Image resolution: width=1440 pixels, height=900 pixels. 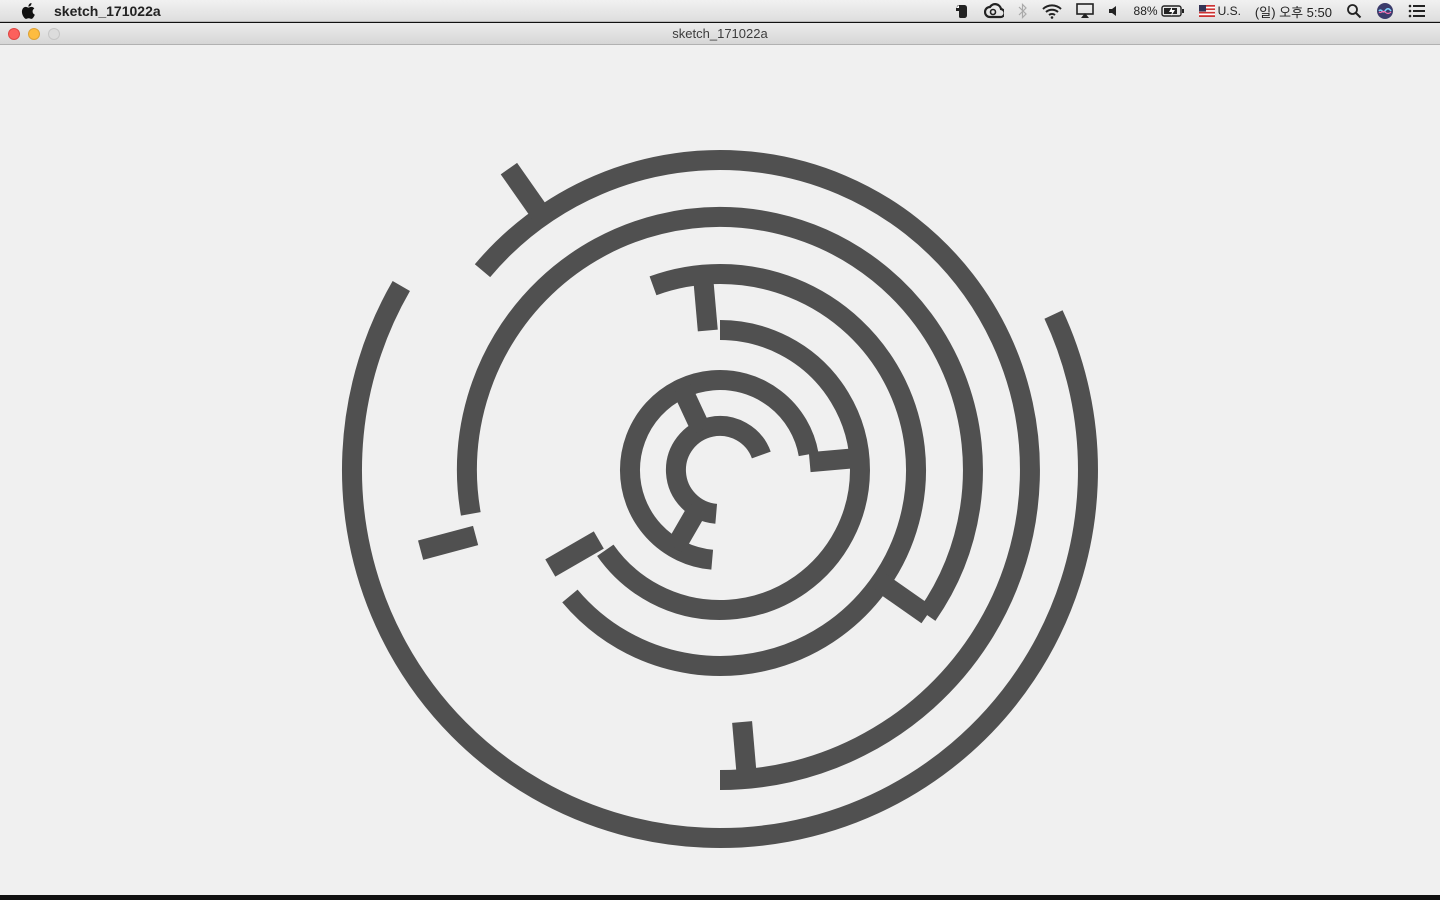 What do you see at coordinates (993, 11) in the screenshot?
I see `creative-cloud-icon` at bounding box center [993, 11].